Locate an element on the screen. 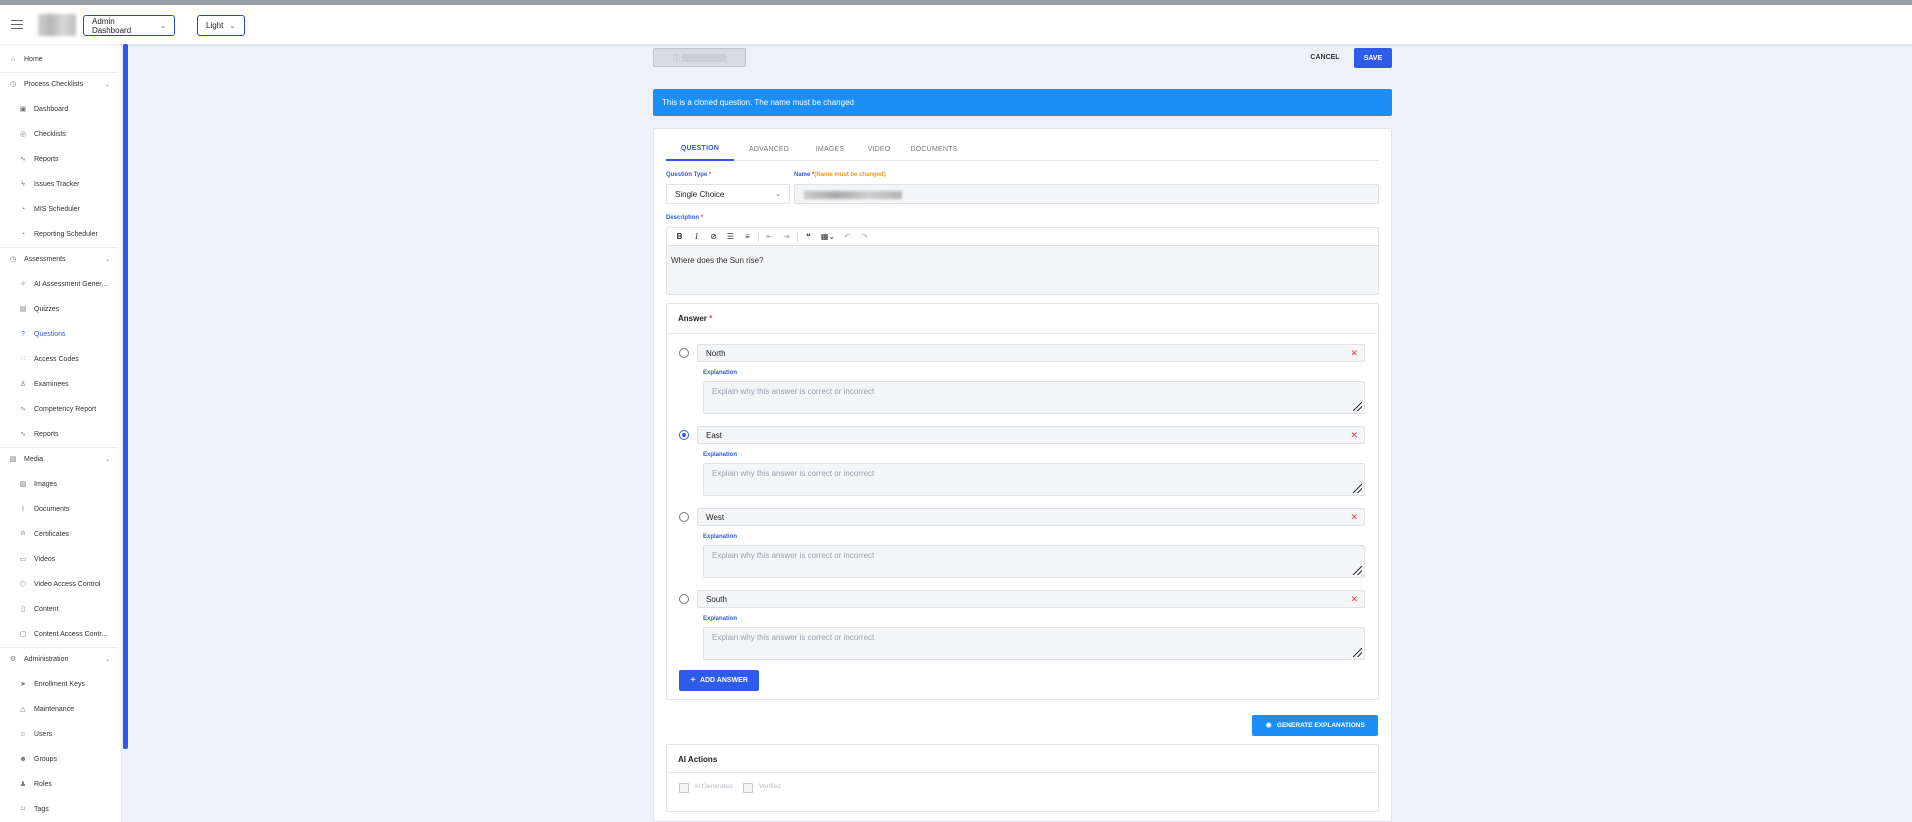  numbered-list-icon: ≡ is located at coordinates (747, 237).